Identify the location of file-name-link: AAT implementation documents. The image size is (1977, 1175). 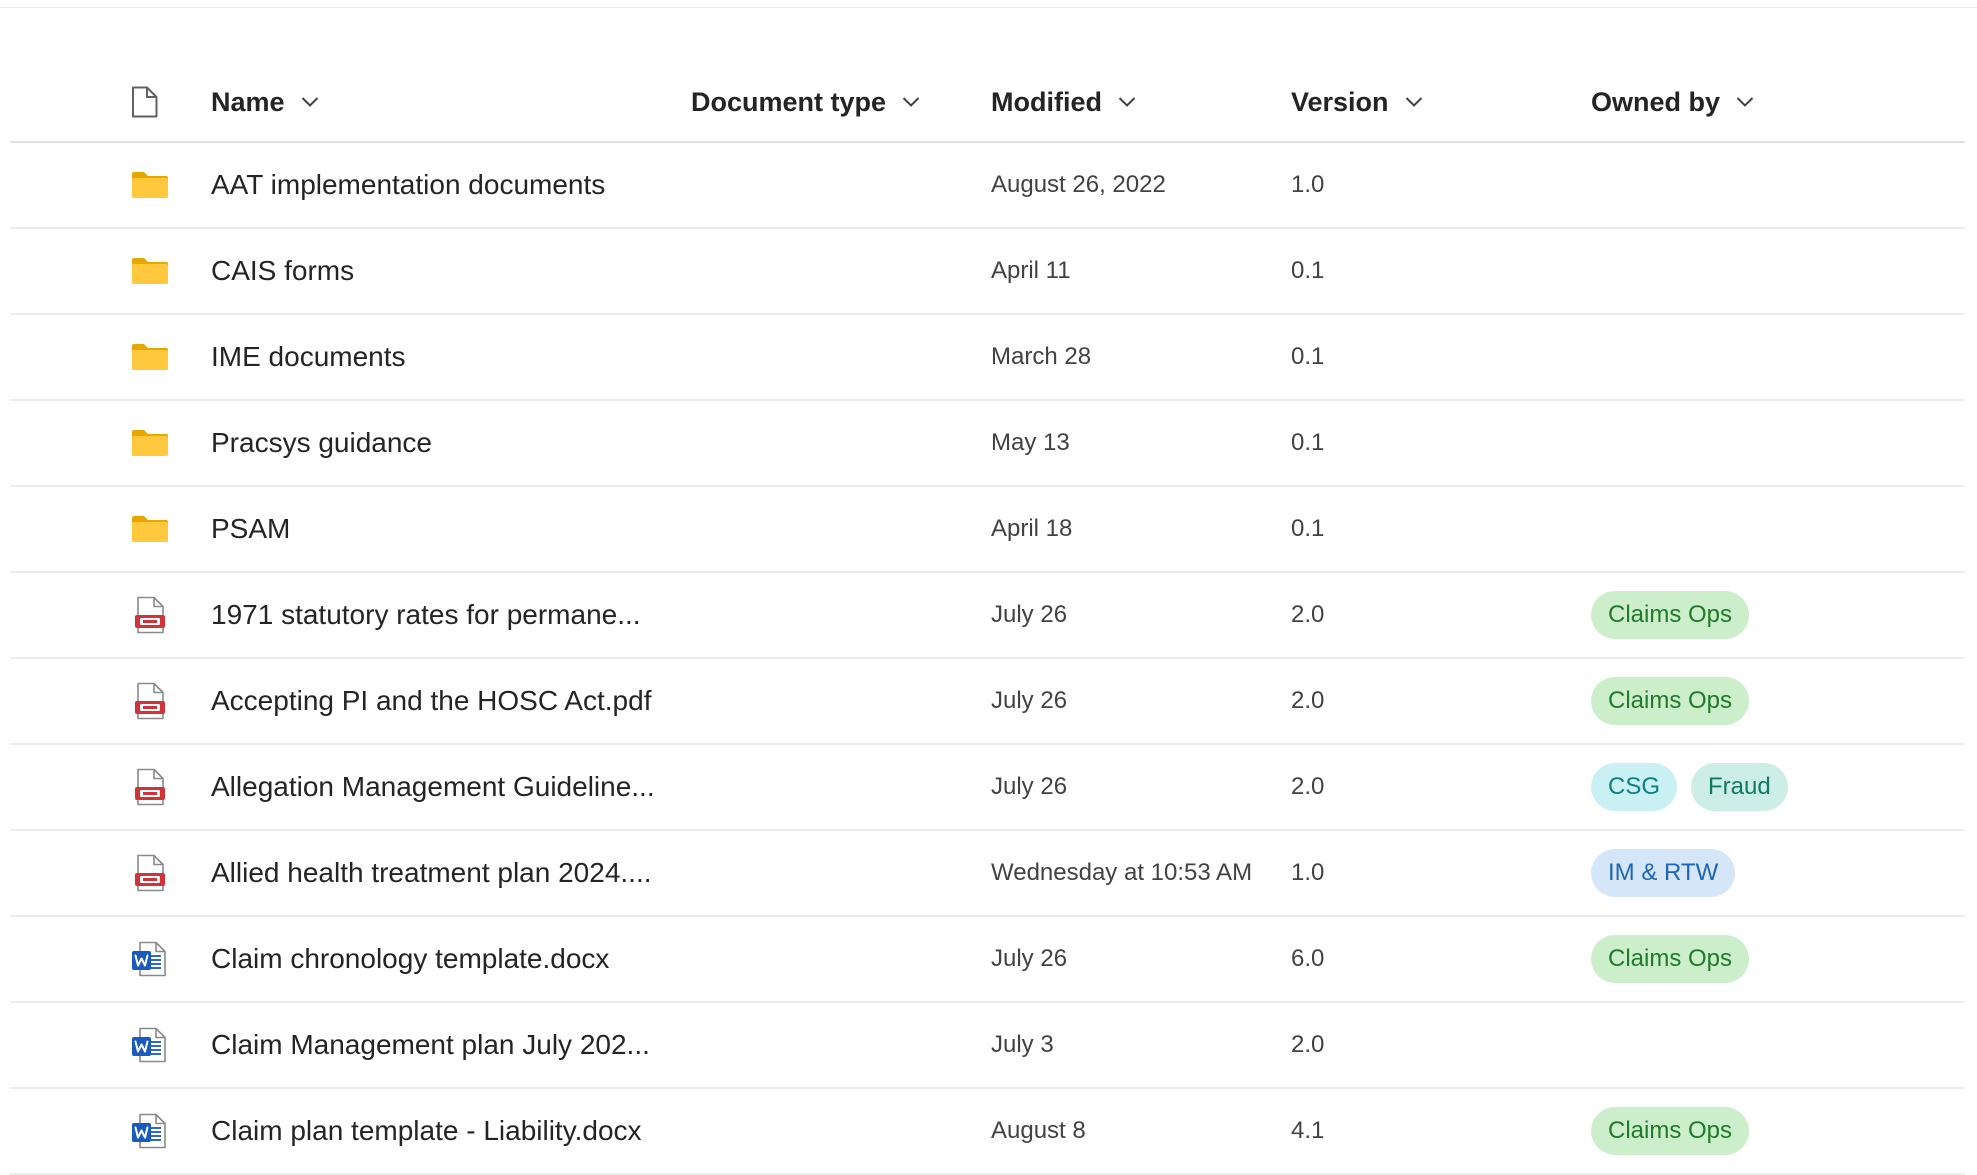
(408, 185).